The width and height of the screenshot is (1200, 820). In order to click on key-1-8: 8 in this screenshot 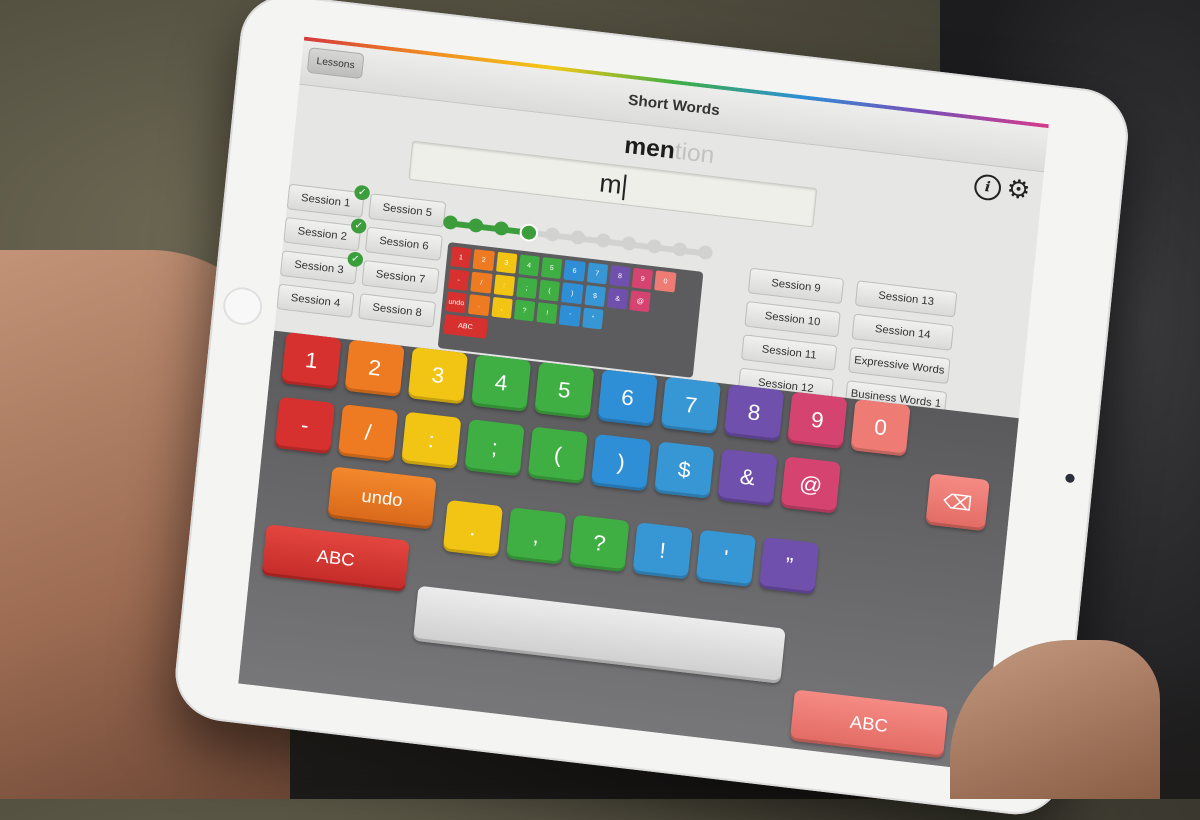, I will do `click(754, 413)`.